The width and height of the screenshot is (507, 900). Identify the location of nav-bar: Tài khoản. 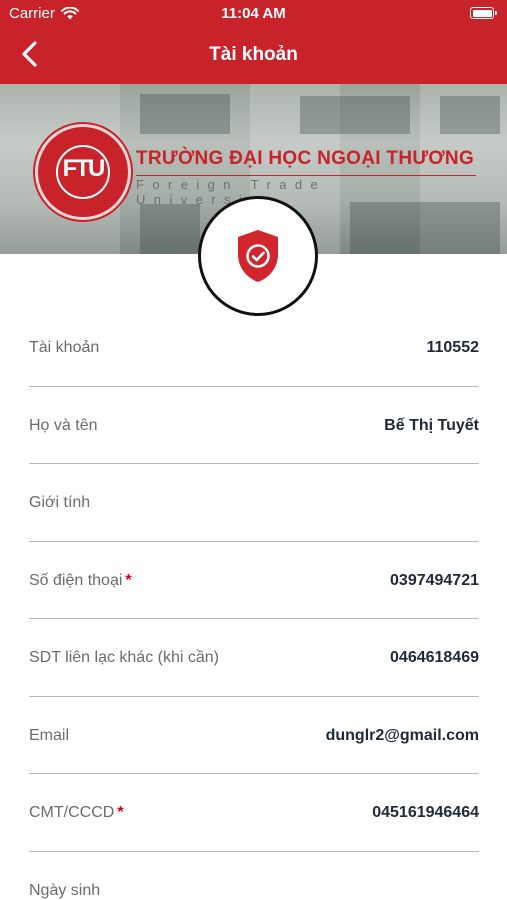
(253, 55).